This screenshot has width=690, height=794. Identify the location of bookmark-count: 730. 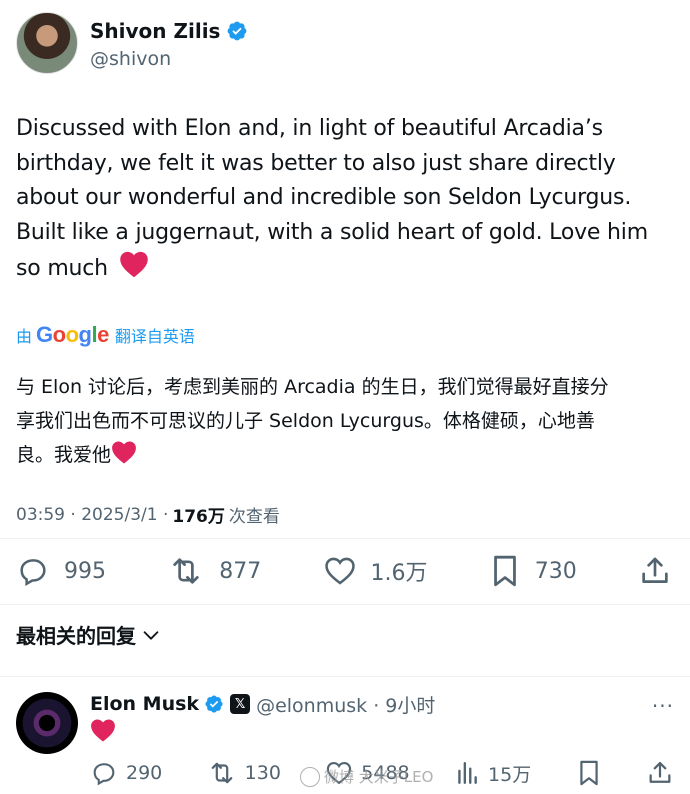
(555, 571).